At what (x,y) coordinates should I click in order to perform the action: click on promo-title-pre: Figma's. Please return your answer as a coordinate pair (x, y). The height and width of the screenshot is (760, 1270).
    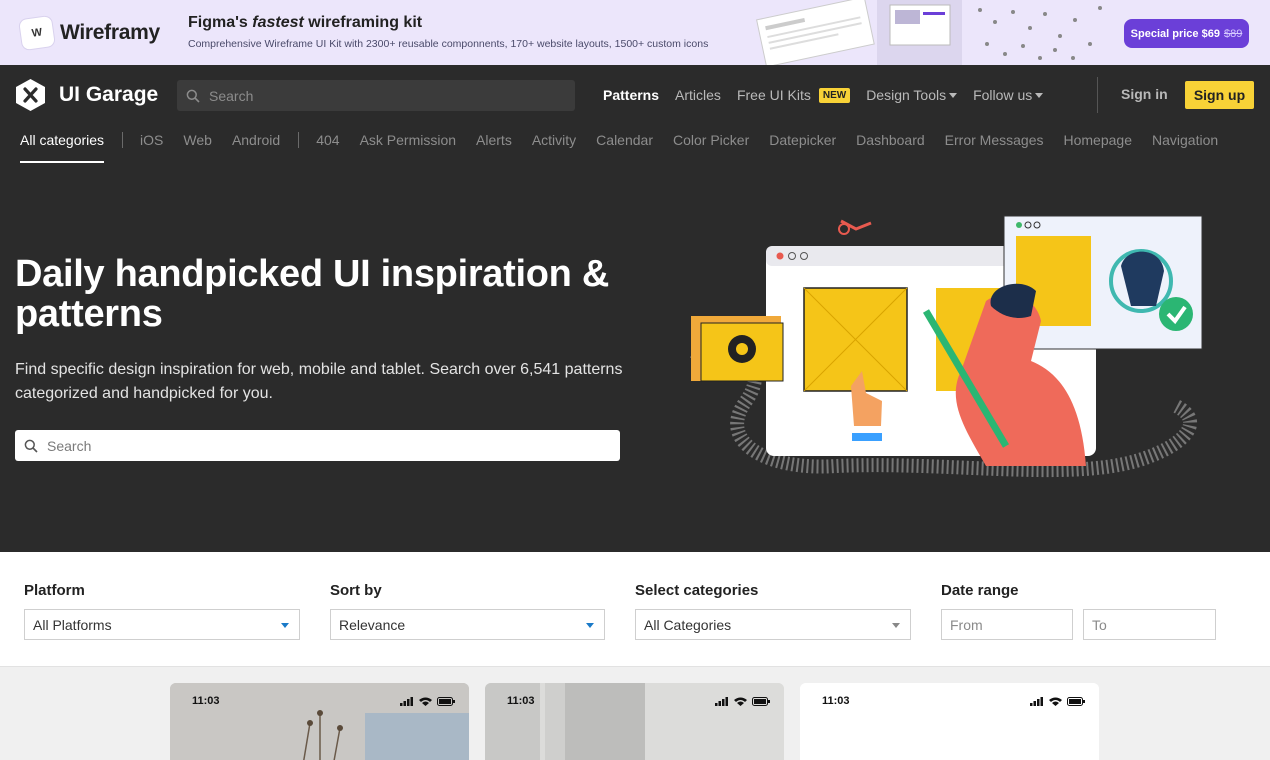
    Looking at the image, I should click on (220, 22).